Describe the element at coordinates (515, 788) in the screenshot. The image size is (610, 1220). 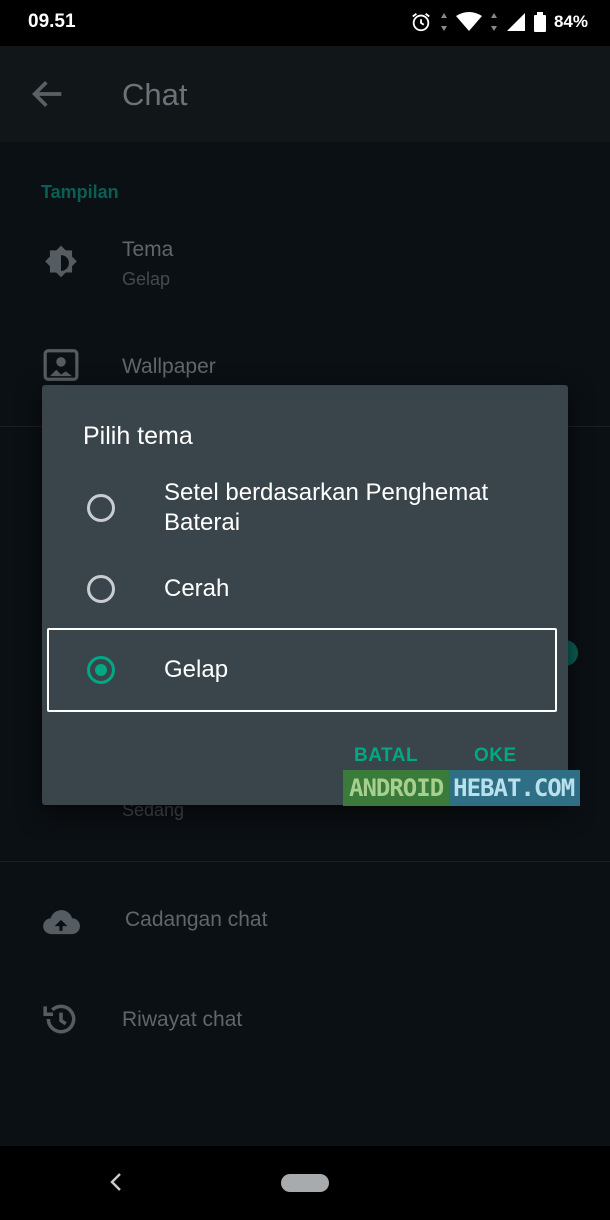
I see `watermark-part2: HEBAT.COM` at that location.